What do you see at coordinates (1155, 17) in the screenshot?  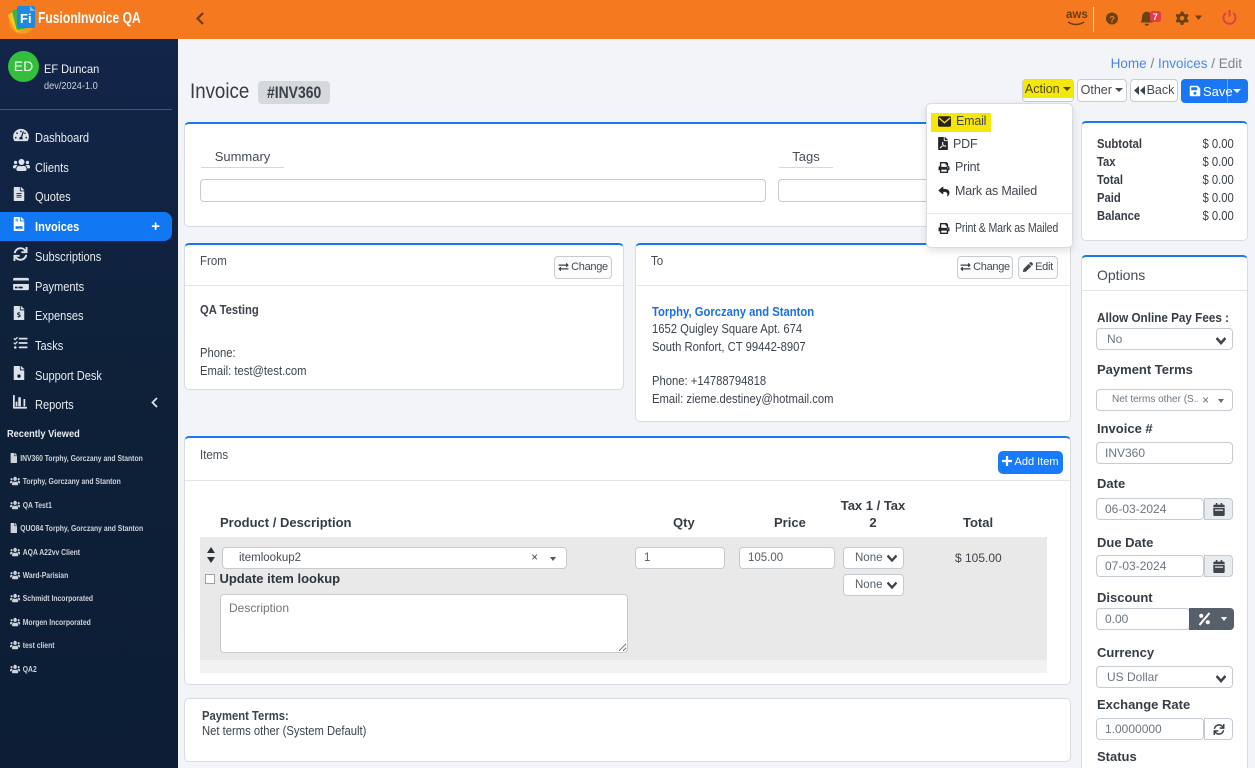 I see `svg-text: 7` at bounding box center [1155, 17].